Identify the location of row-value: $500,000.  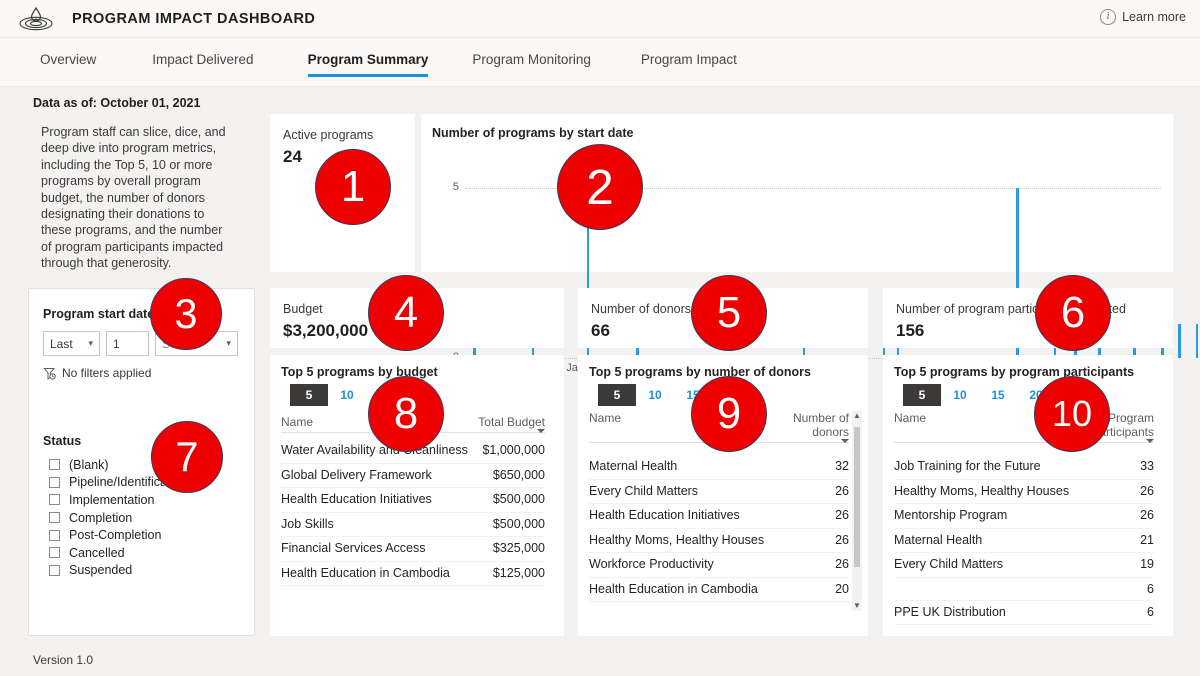
(518, 499).